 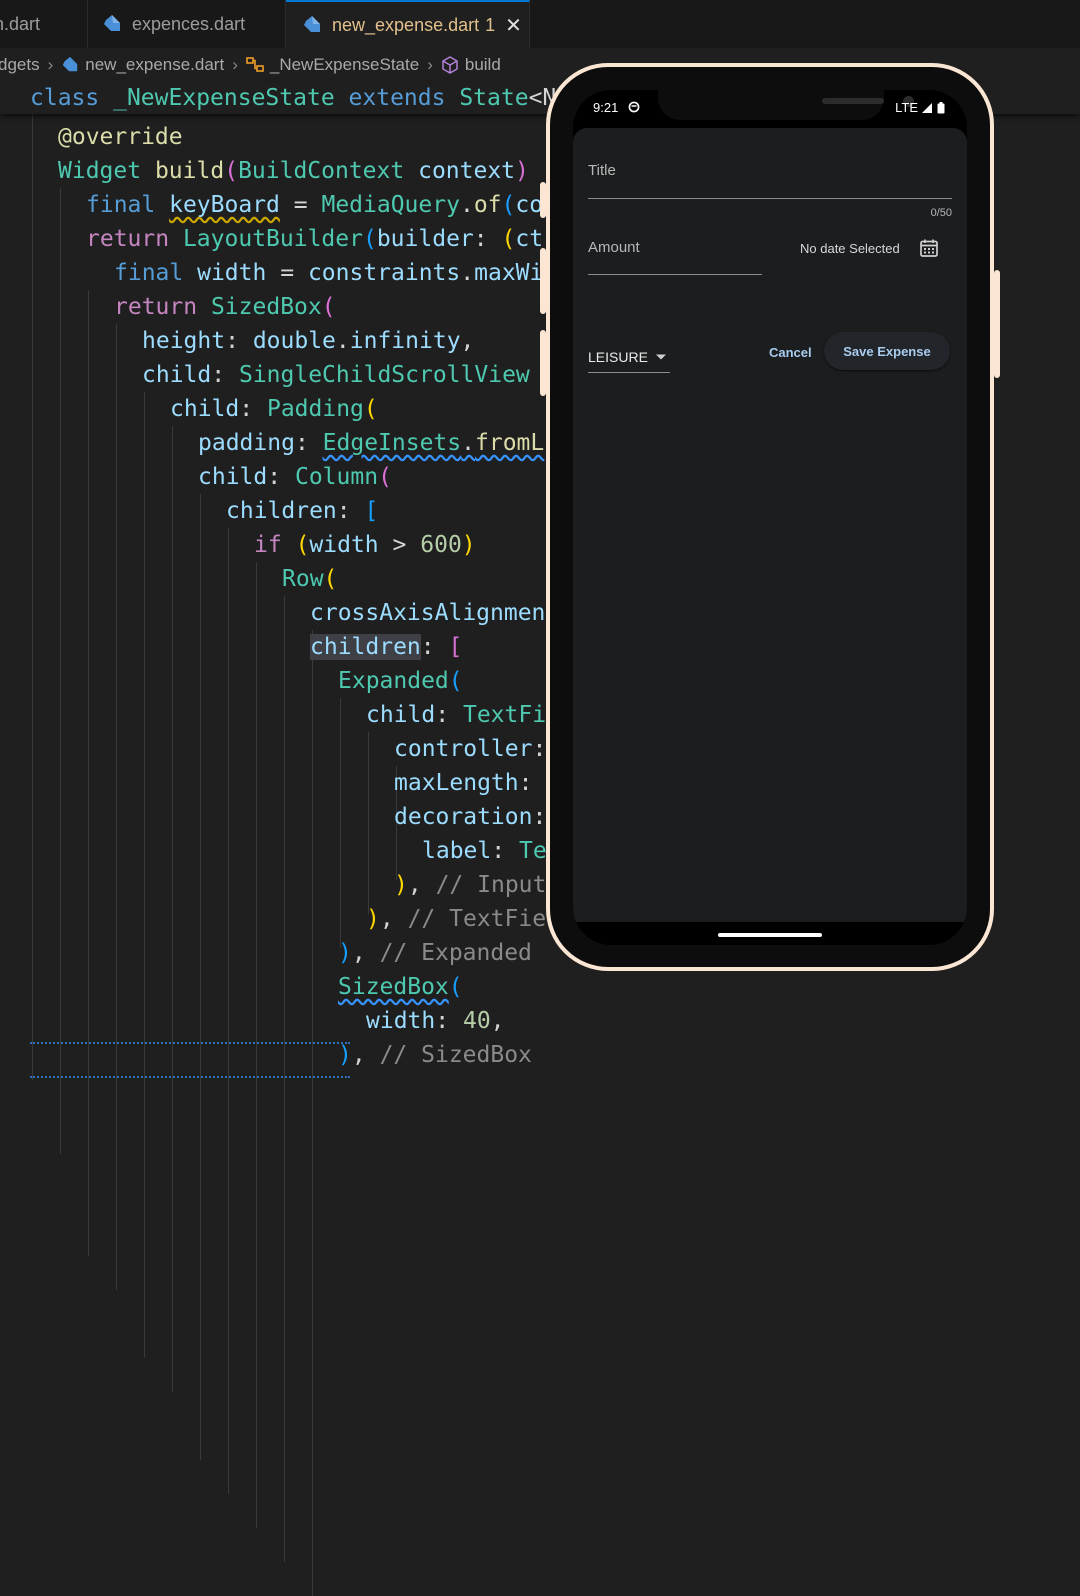 What do you see at coordinates (471, 65) in the screenshot?
I see `breadcrumb-item: build` at bounding box center [471, 65].